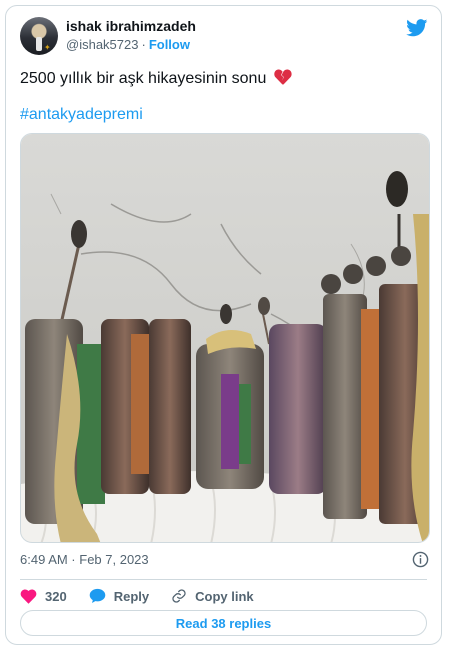 This screenshot has width=449, height=652. I want to click on reply-label: Reply, so click(131, 596).